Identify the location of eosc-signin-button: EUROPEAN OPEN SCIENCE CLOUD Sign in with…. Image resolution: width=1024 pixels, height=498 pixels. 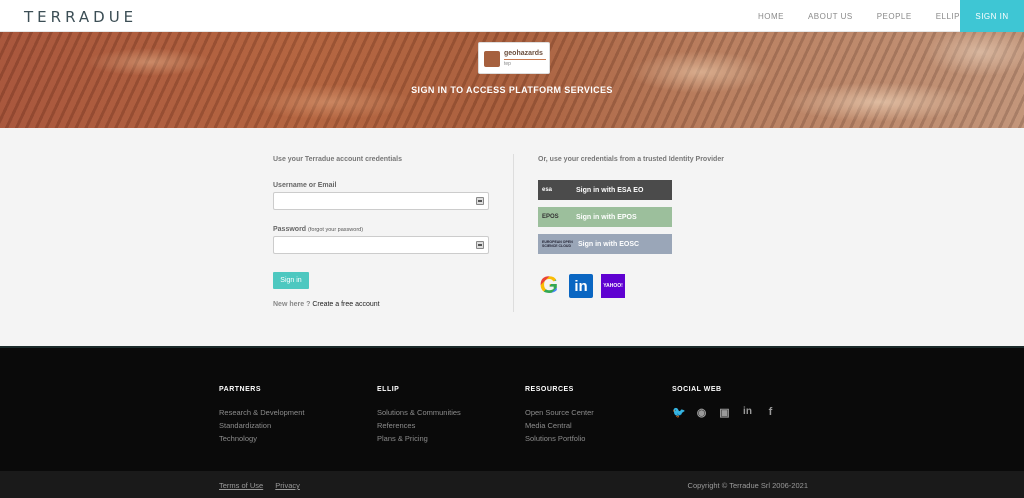
(605, 244).